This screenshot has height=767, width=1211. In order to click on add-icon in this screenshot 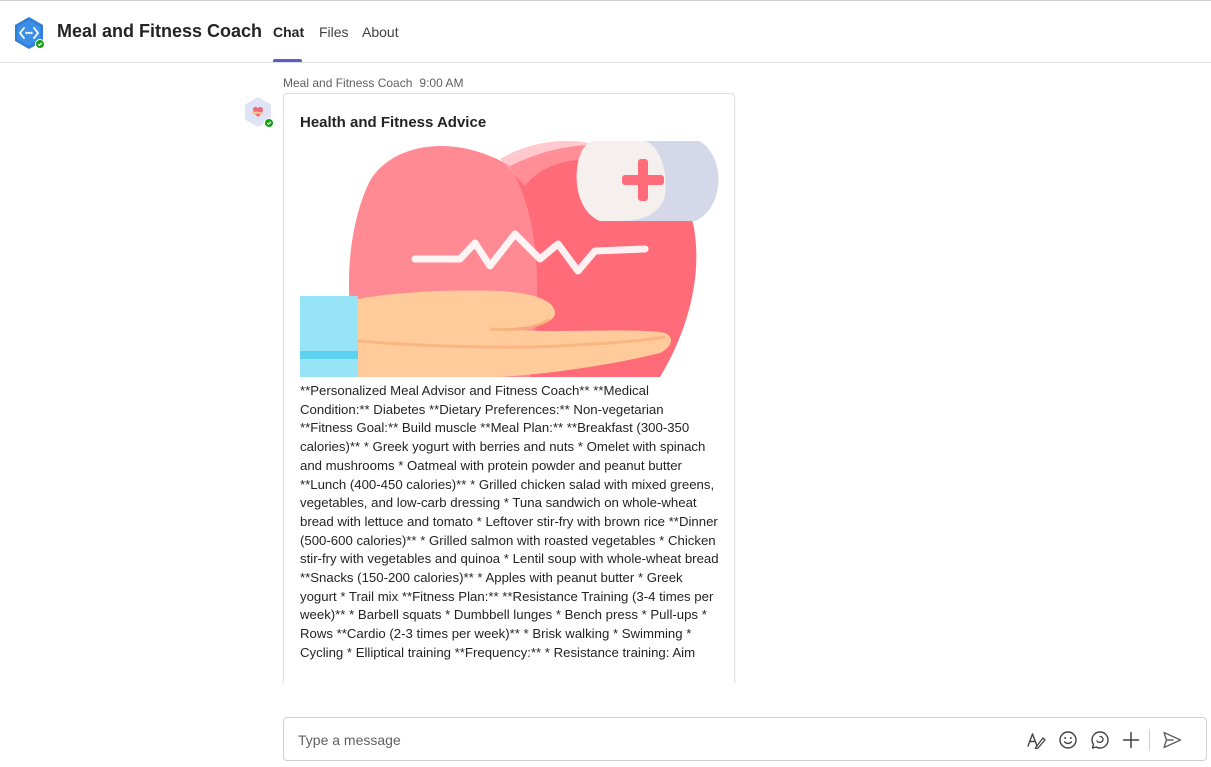, I will do `click(1131, 740)`.